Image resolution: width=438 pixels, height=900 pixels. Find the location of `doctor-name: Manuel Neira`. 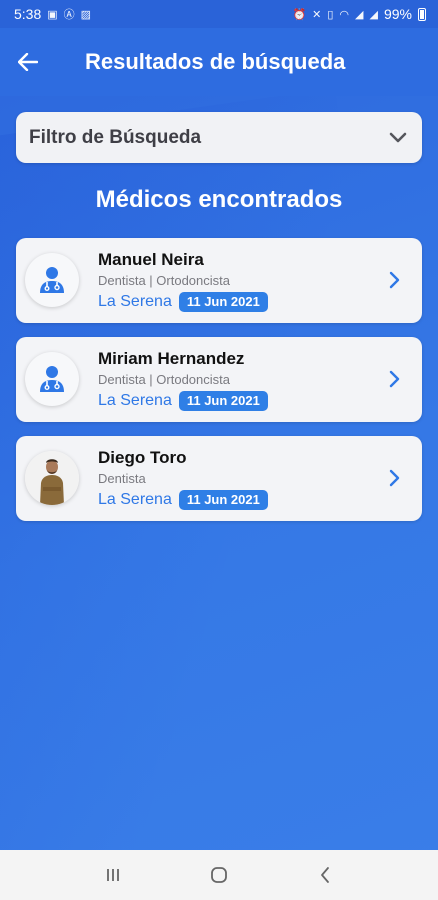

doctor-name: Manuel Neira is located at coordinates (151, 259).